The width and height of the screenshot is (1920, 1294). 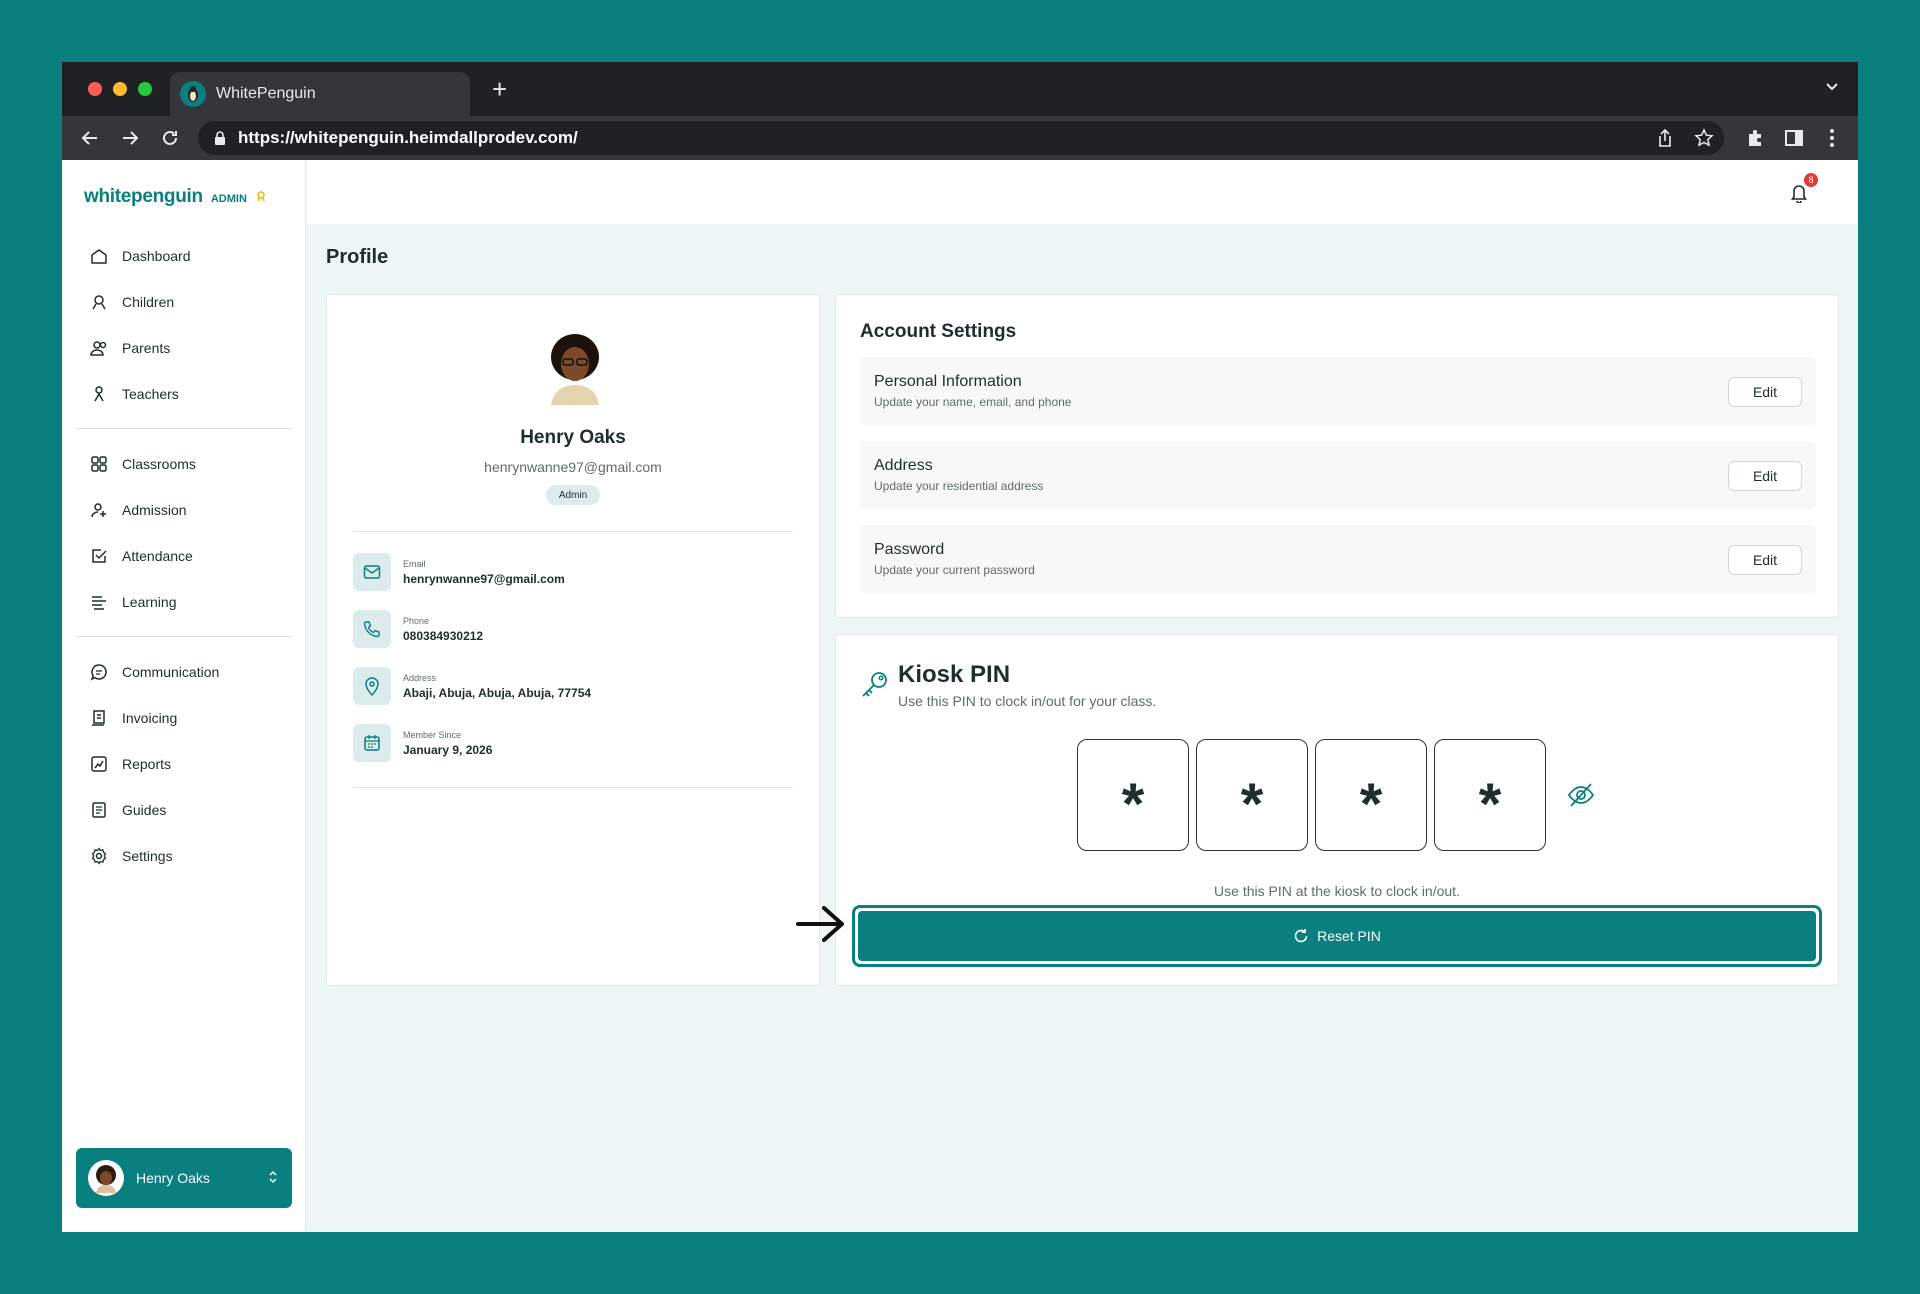 I want to click on forward-arrow-icon, so click(x=130, y=138).